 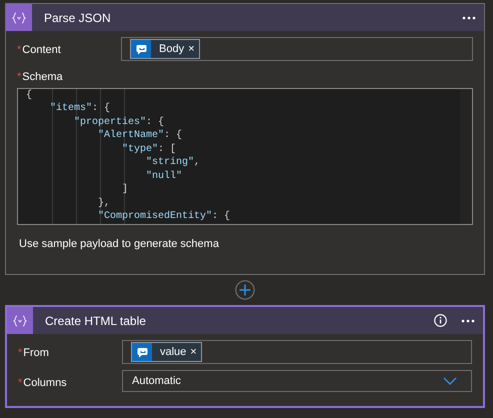 I want to click on field-label: *From, so click(x=33, y=353).